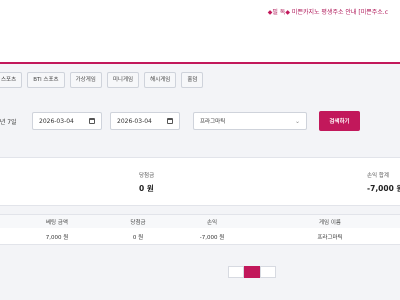 The height and width of the screenshot is (300, 400). I want to click on top-bar: ◆필 독◆ 미쁜카지노 평생주소 안내 [미쁜주소.c, so click(200, 13).